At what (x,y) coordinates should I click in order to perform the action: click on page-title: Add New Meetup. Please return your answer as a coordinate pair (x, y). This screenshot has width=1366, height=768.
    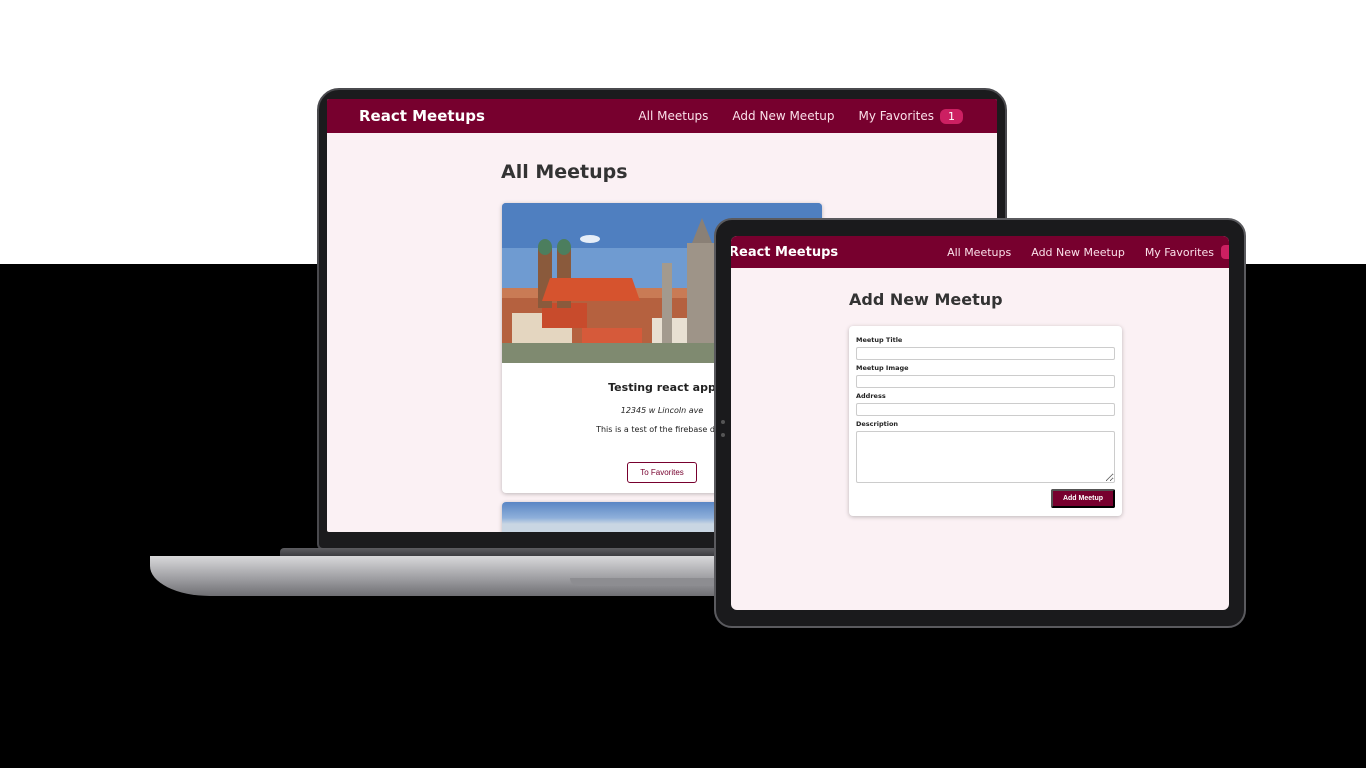
    Looking at the image, I should click on (926, 299).